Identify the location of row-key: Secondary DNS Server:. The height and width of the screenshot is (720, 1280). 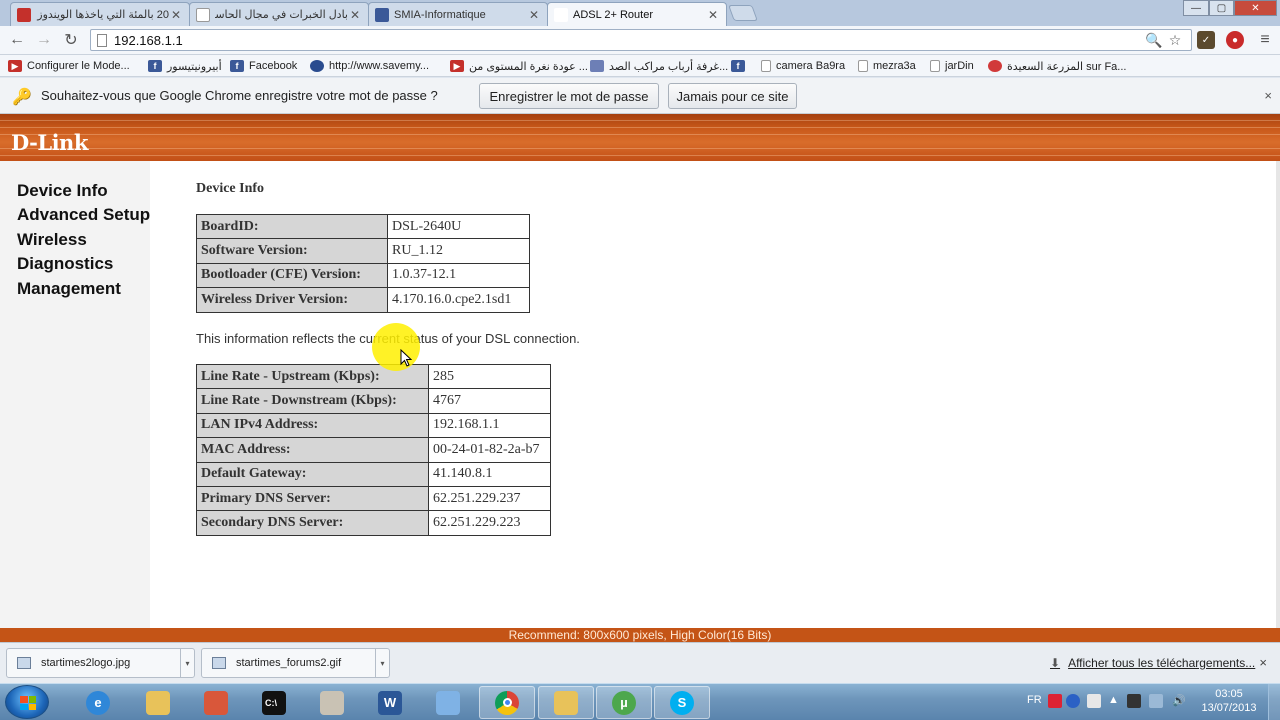
(312, 523).